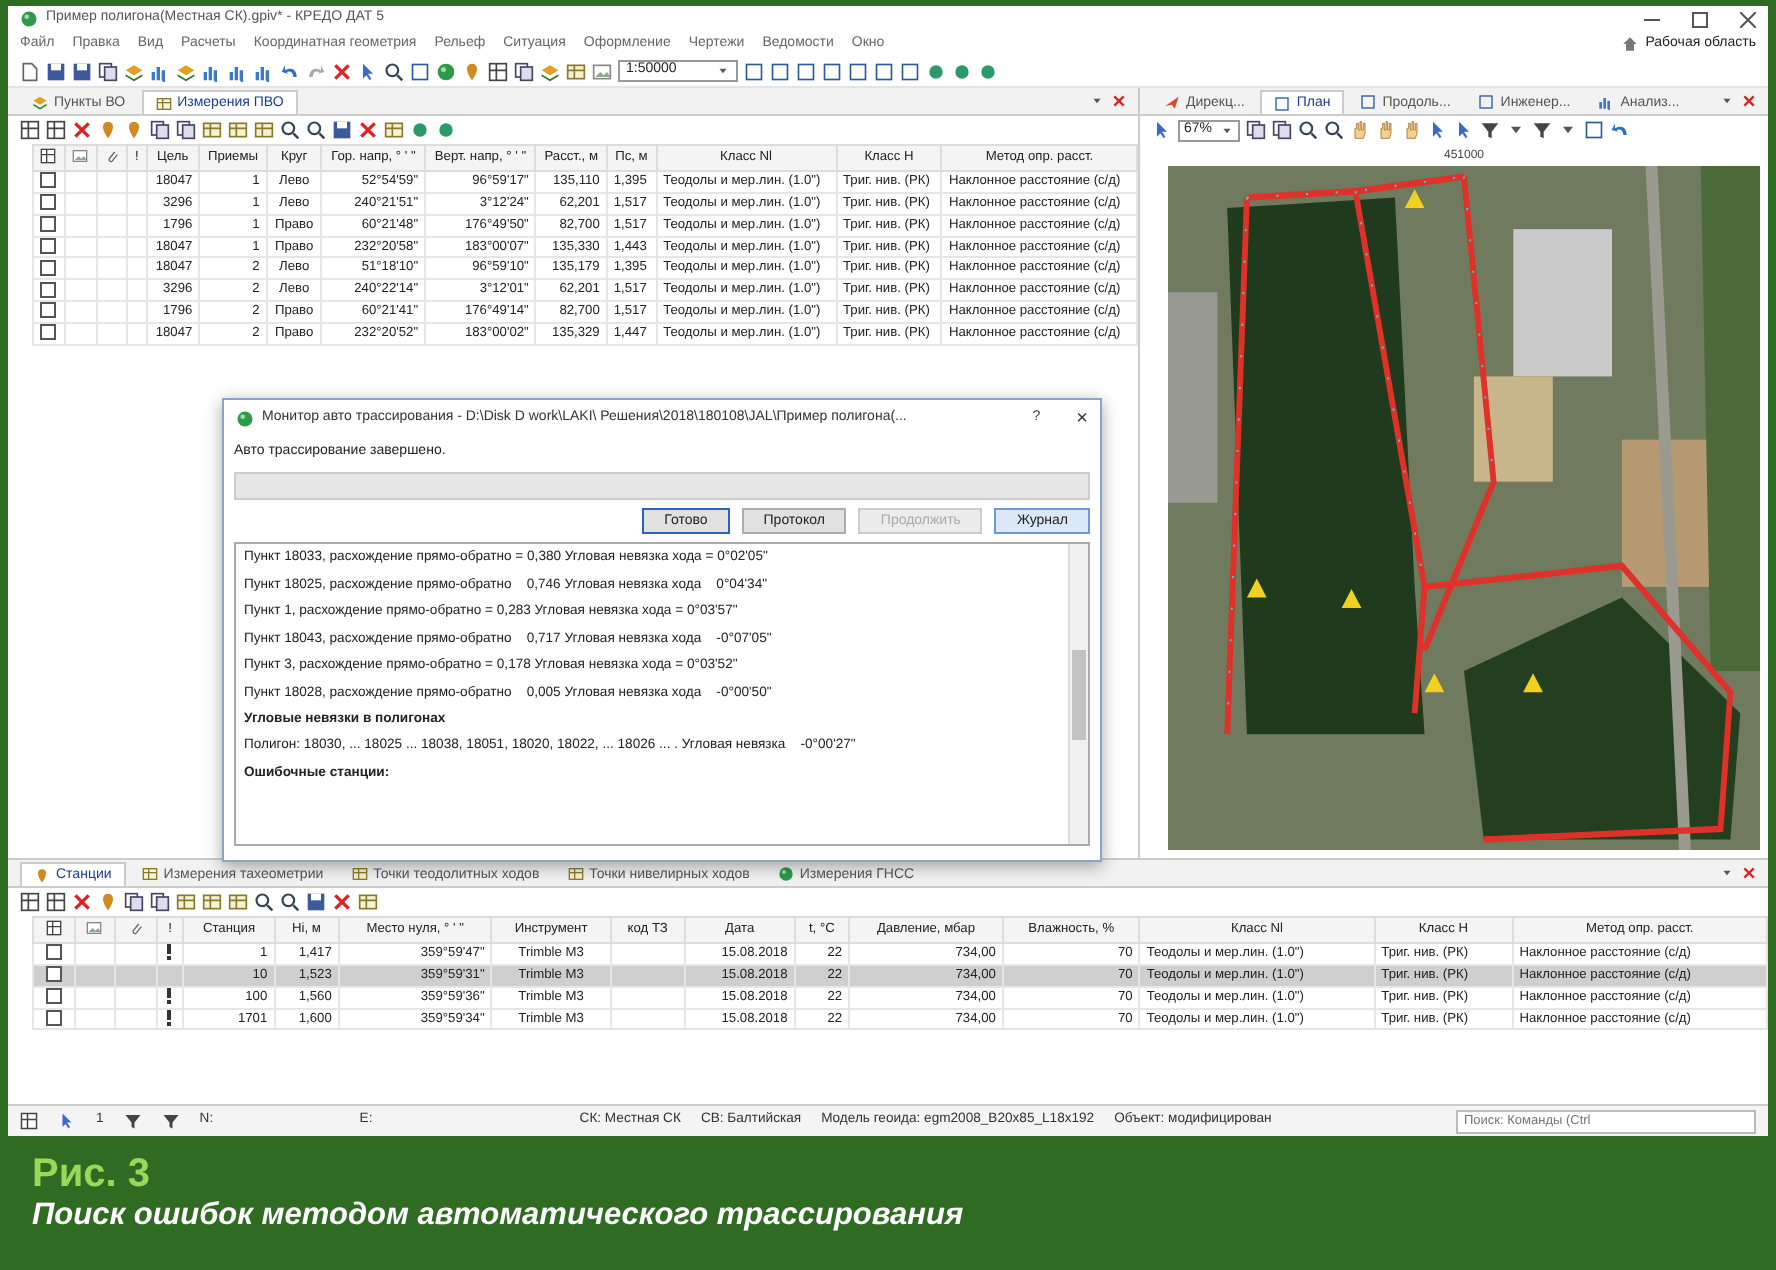  What do you see at coordinates (1172, 102) in the screenshot?
I see `plane-icon` at bounding box center [1172, 102].